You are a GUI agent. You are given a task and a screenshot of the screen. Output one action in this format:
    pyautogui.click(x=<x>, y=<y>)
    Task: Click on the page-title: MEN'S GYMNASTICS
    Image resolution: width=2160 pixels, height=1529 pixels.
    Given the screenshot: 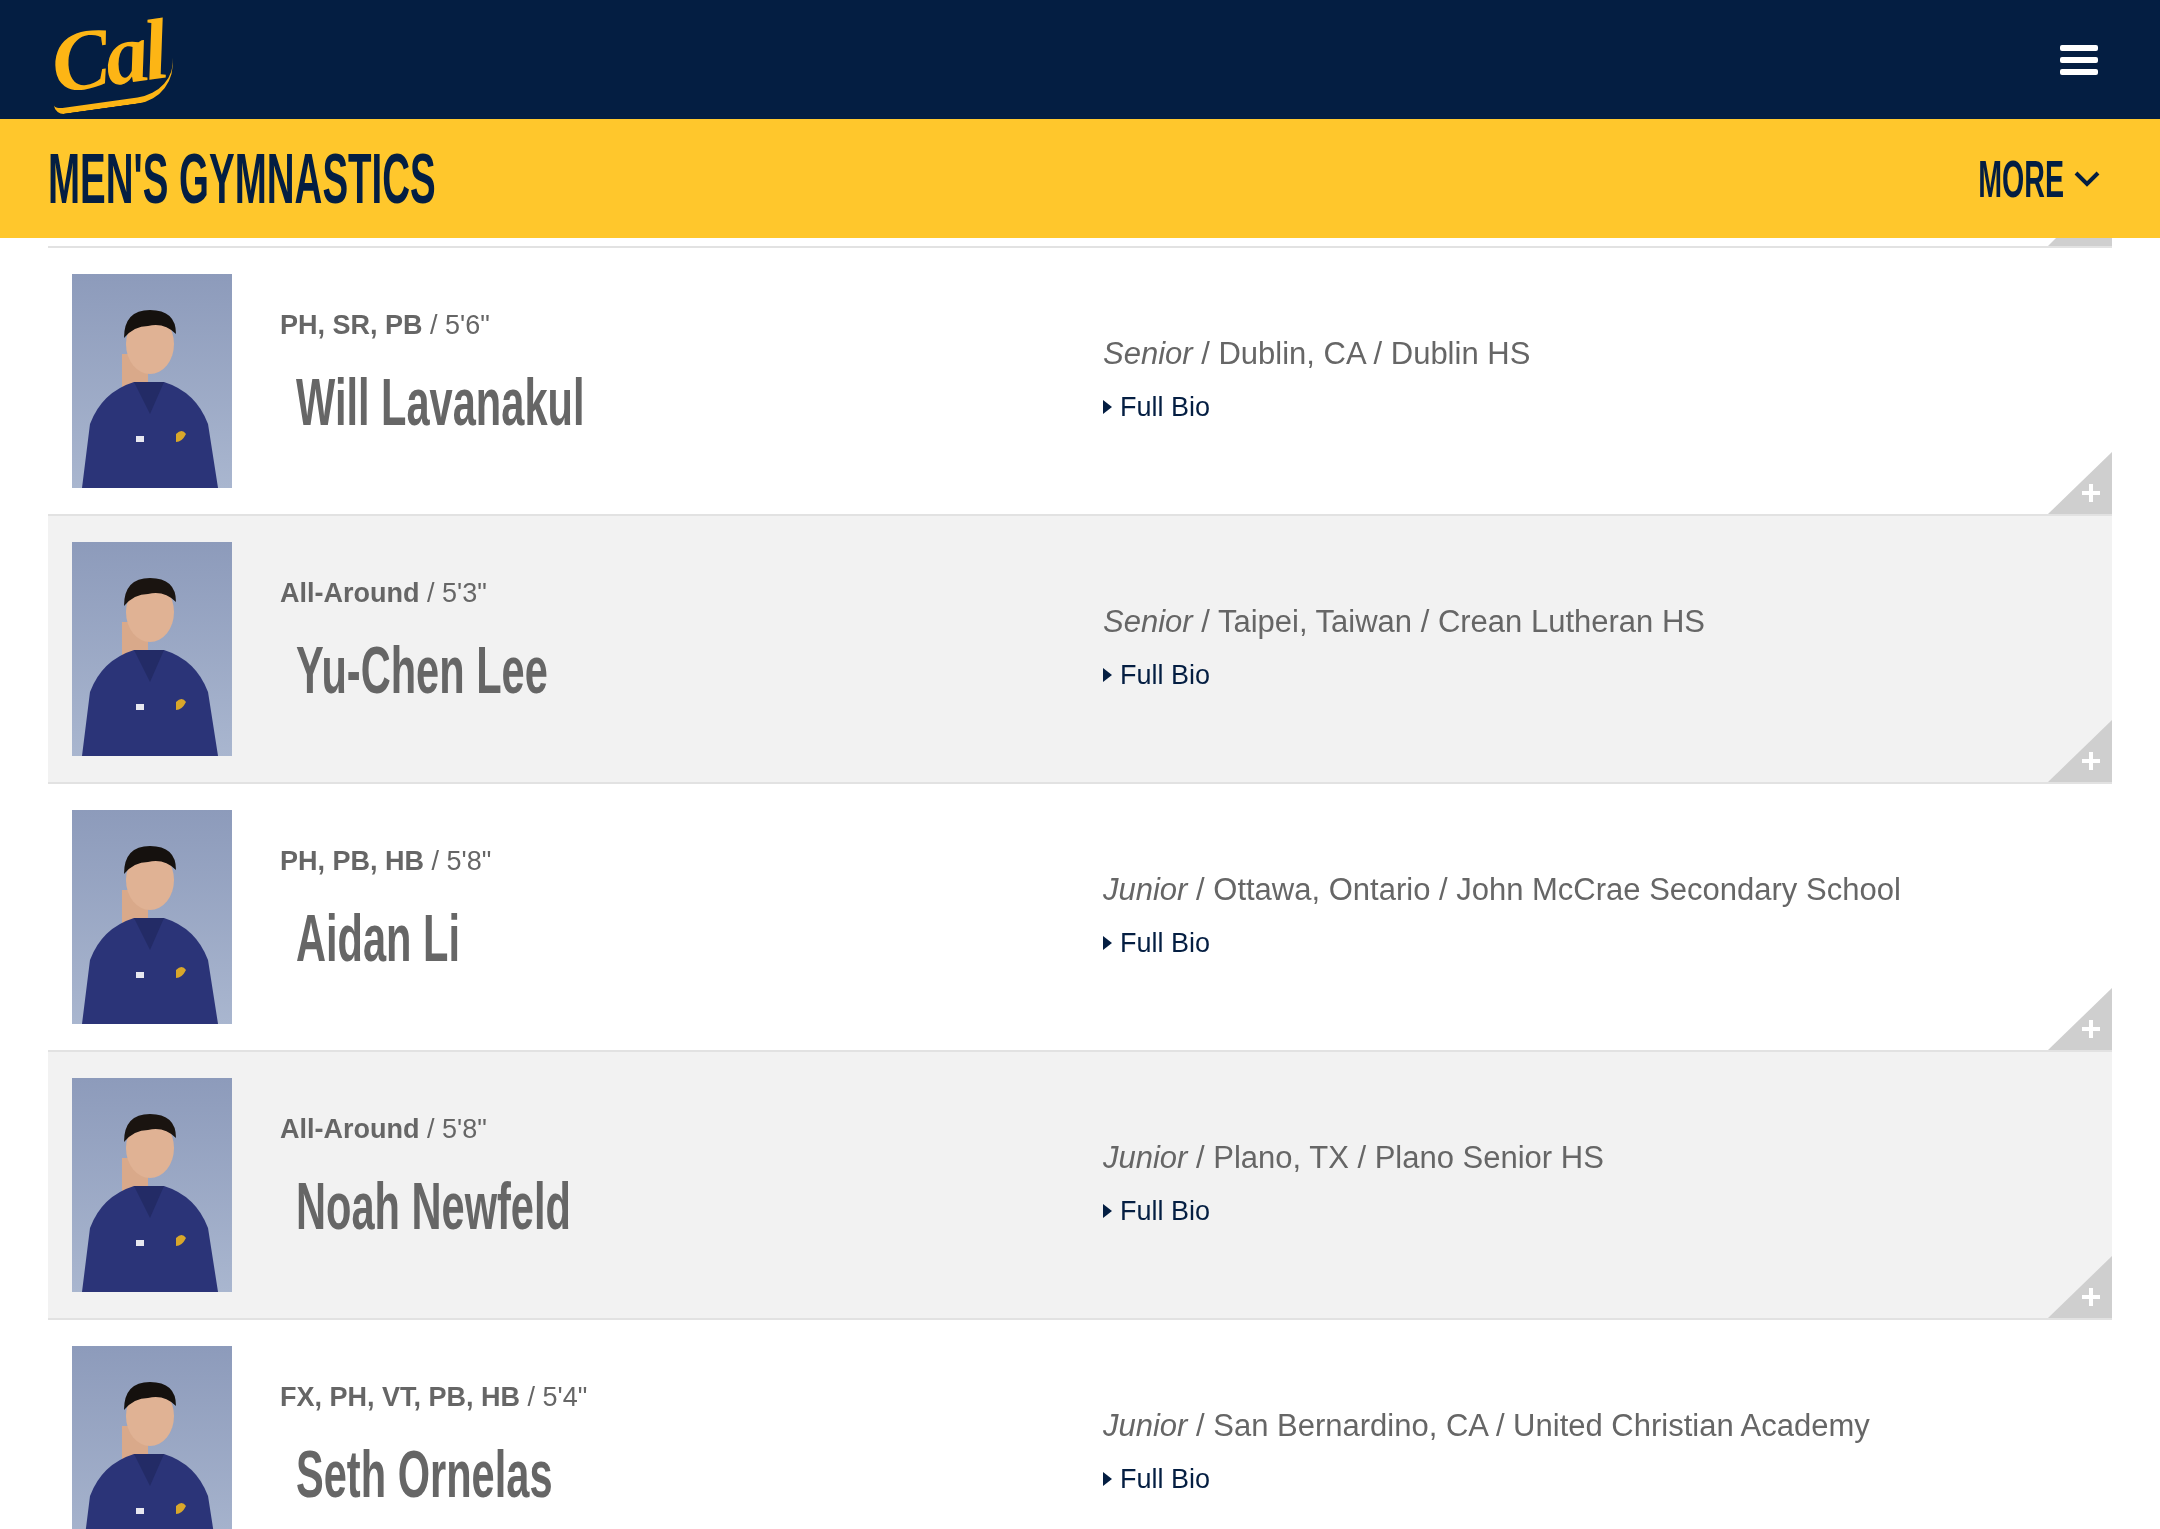 What is the action you would take?
    pyautogui.click(x=242, y=178)
    